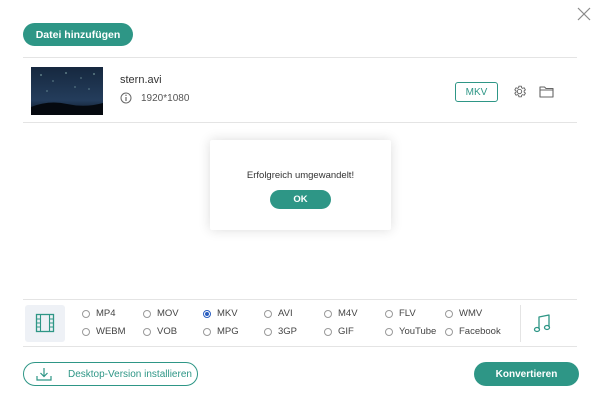 The height and width of the screenshot is (407, 600). What do you see at coordinates (44, 374) in the screenshot?
I see `download-icon` at bounding box center [44, 374].